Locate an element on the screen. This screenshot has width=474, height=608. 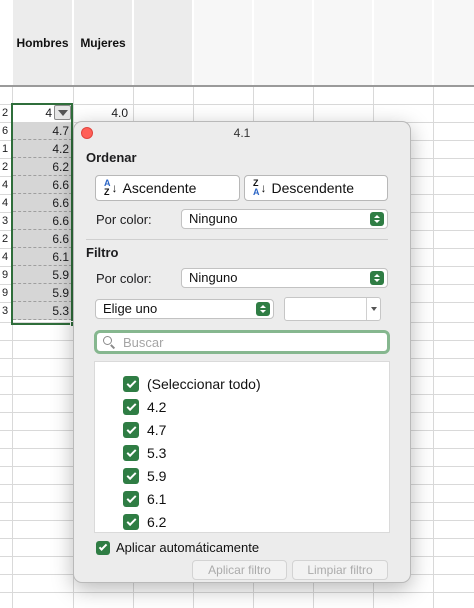
hombres-cell: 6.2 is located at coordinates (42, 167).